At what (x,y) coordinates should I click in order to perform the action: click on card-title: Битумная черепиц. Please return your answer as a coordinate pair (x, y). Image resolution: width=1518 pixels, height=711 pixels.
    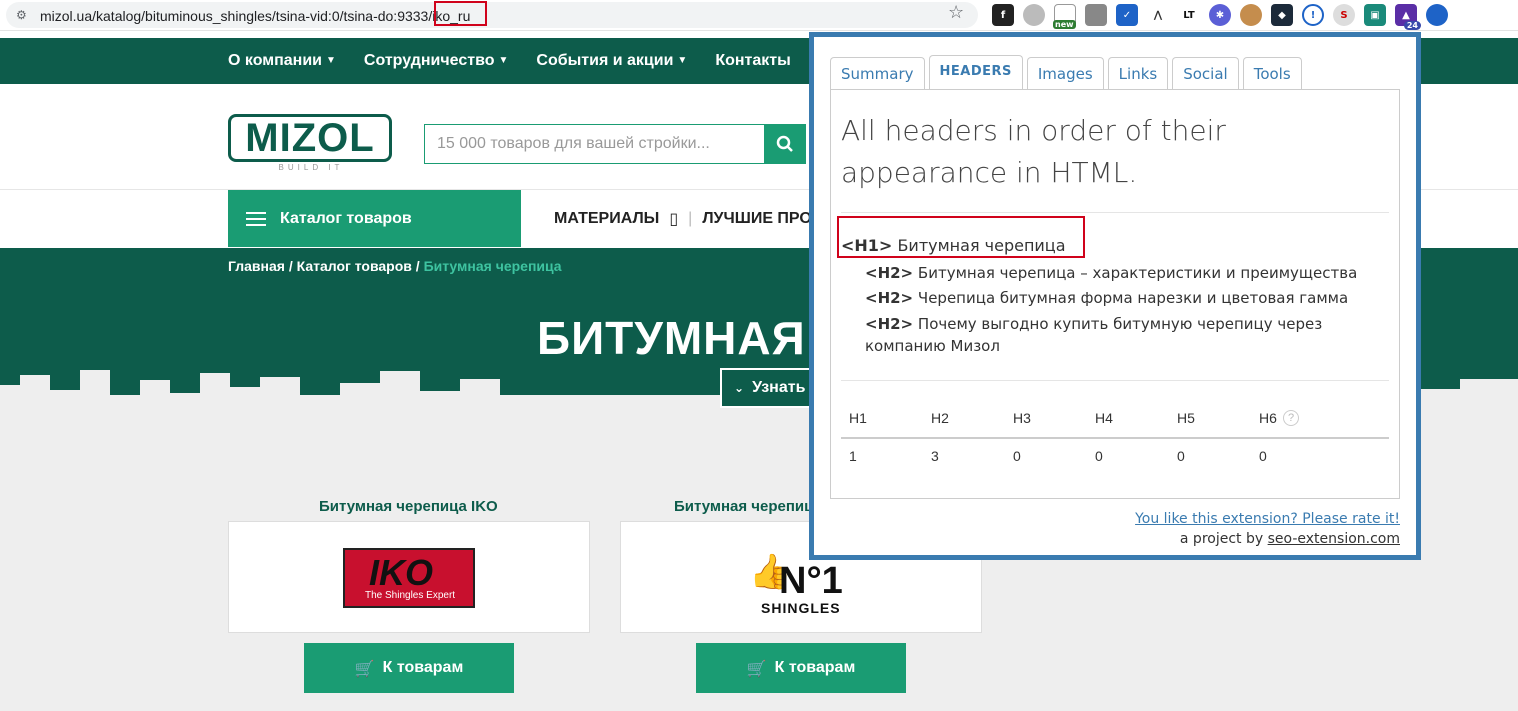
    Looking at the image, I should click on (743, 506).